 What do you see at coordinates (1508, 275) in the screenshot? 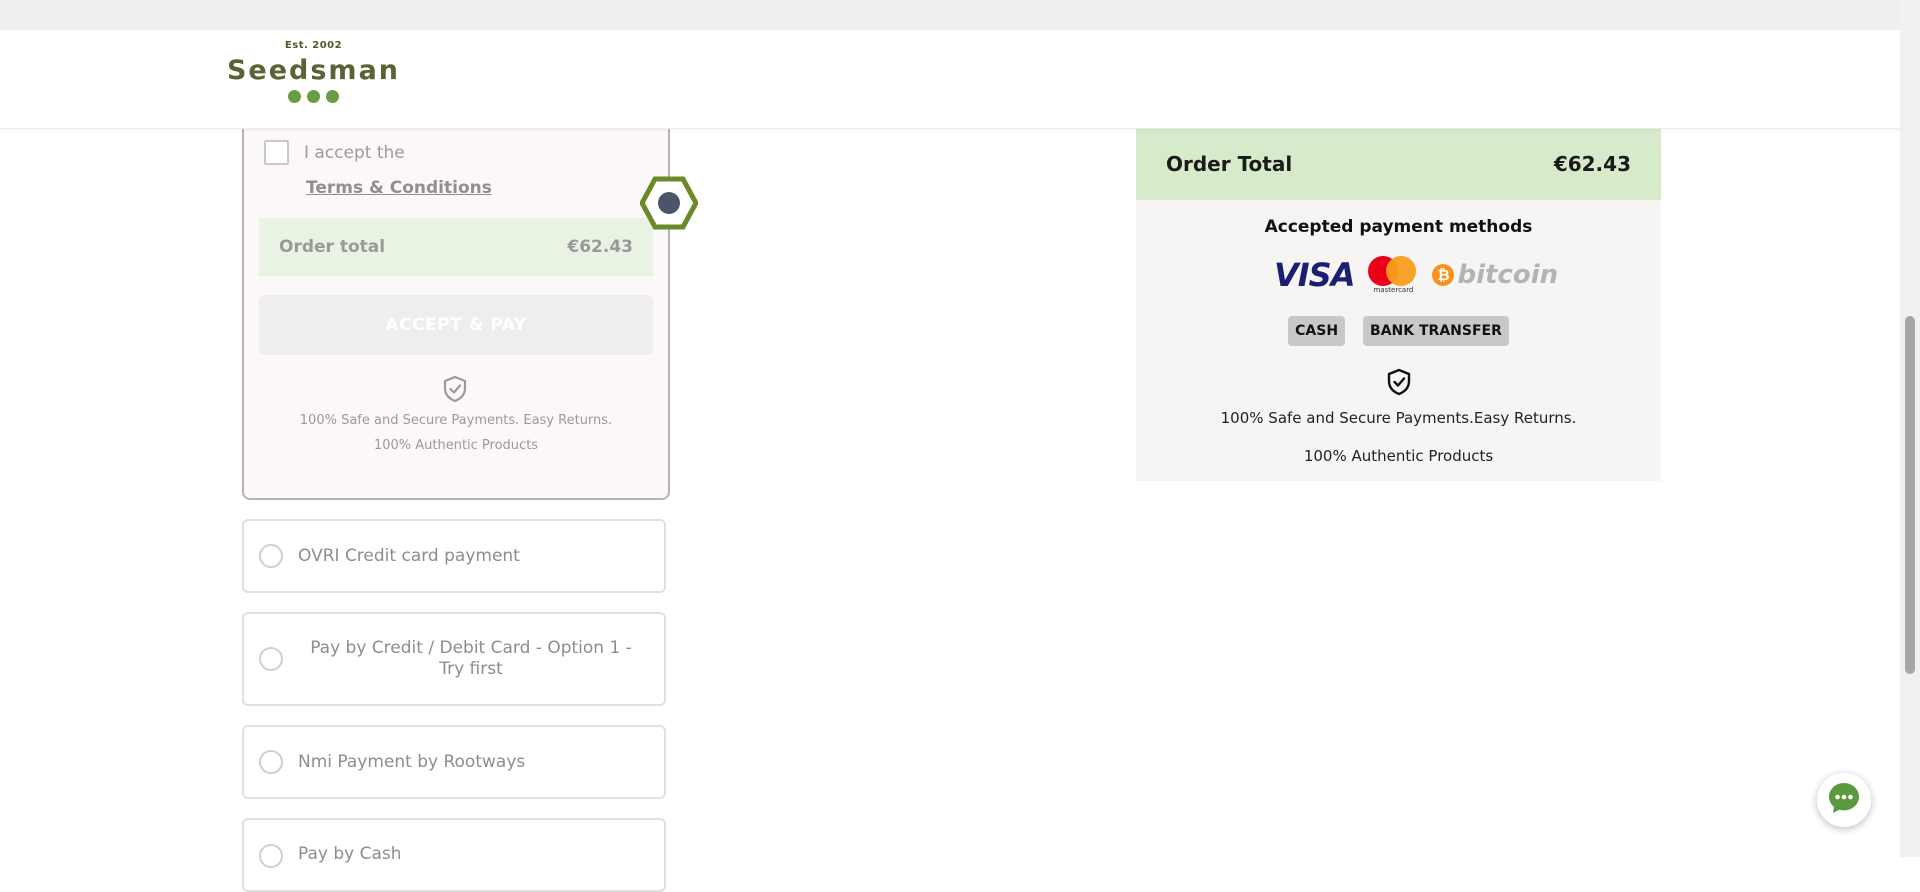
I see `bitcoin-text: bitcoin` at bounding box center [1508, 275].